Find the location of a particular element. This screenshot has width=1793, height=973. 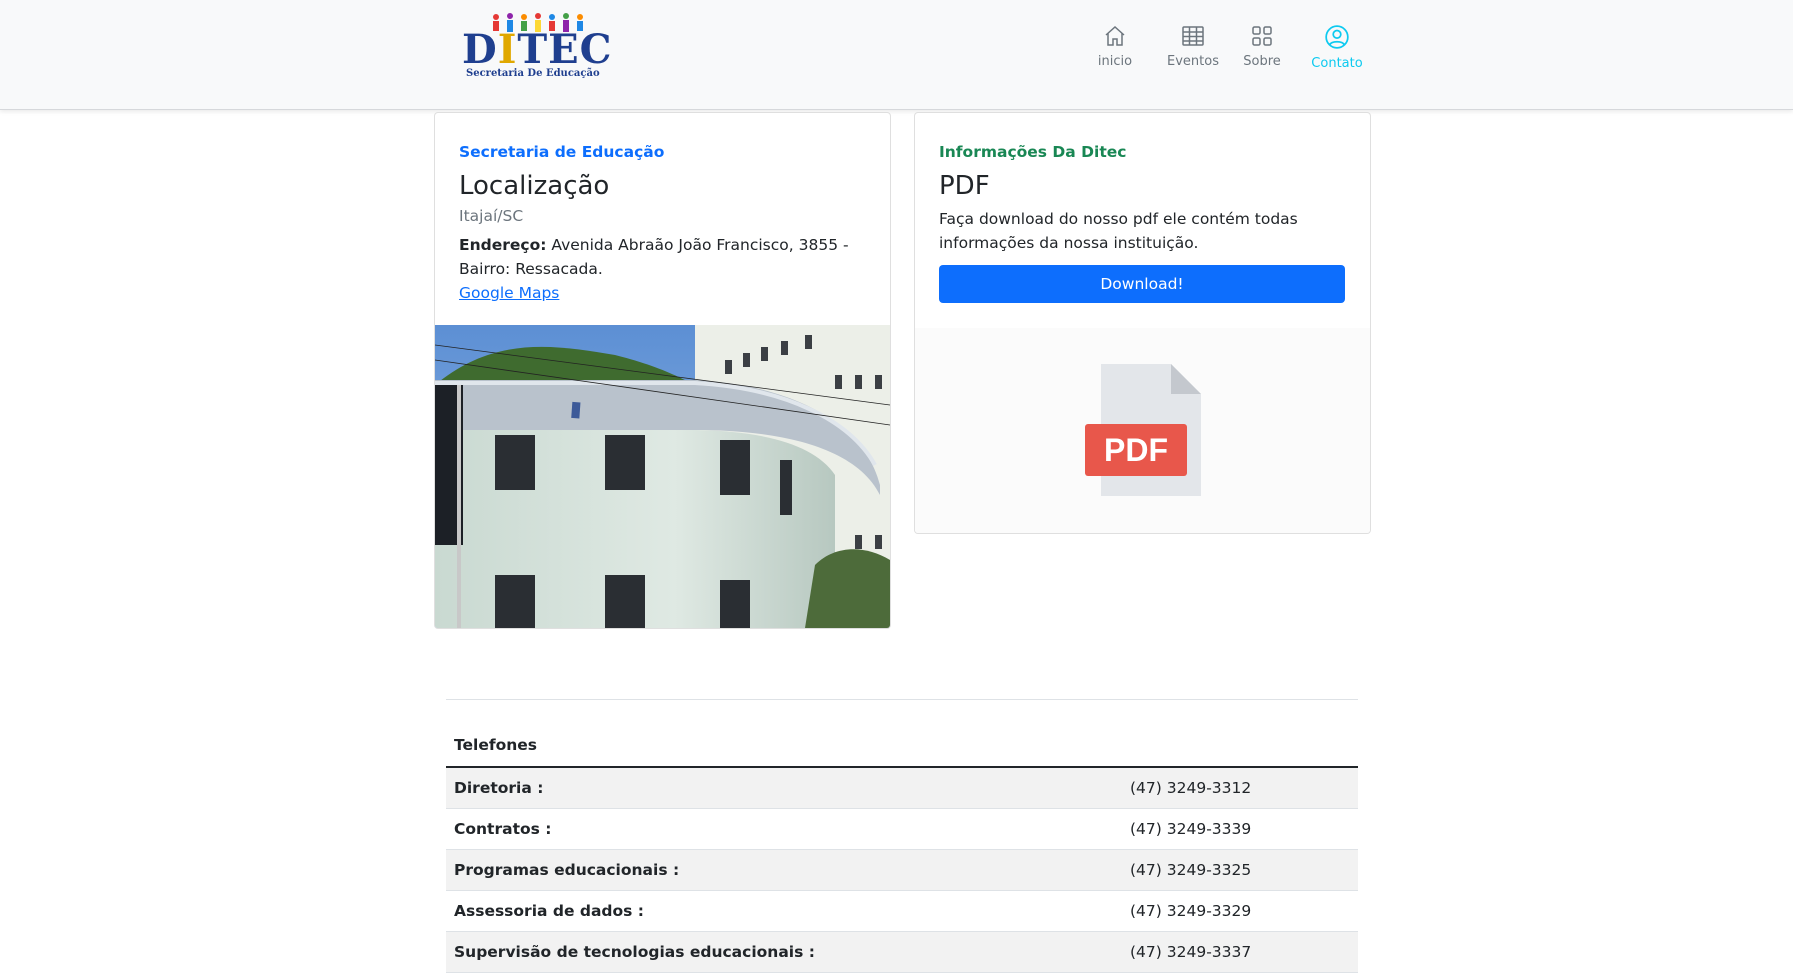

nav-contato: Contato is located at coordinates (1337, 47).